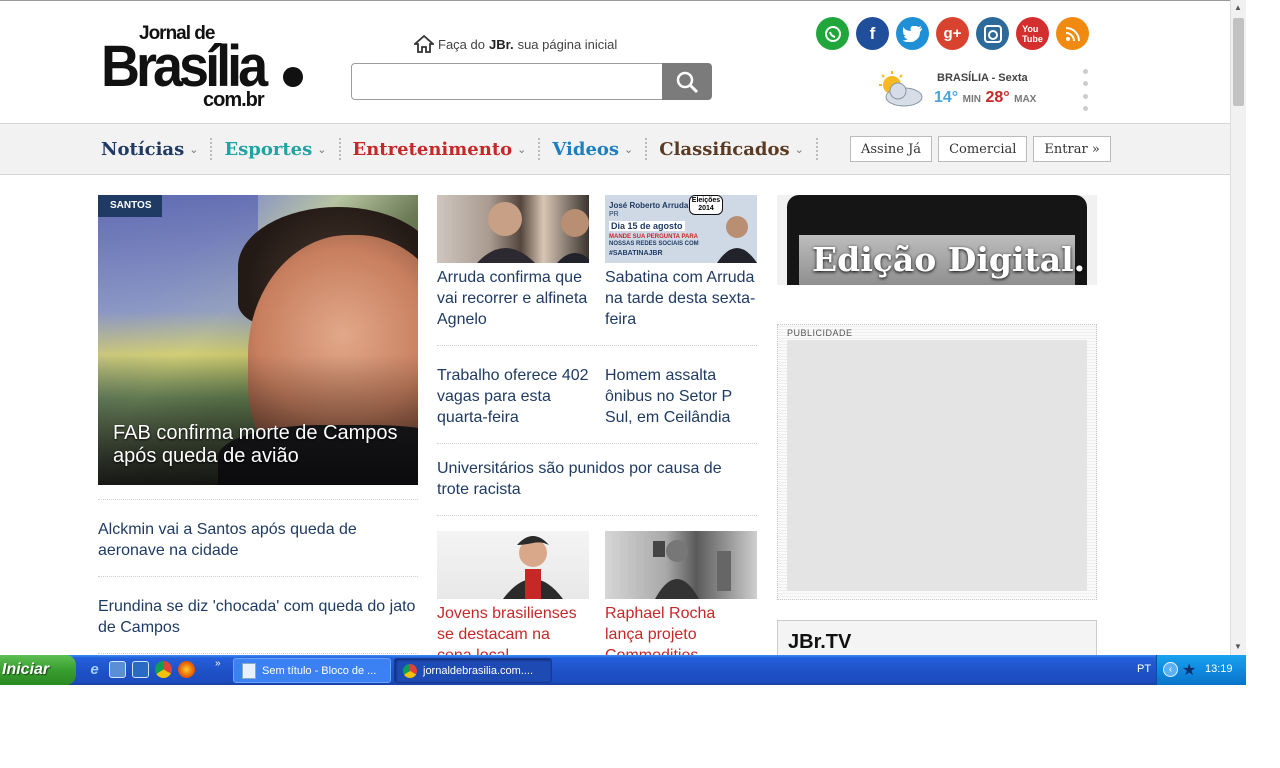 The height and width of the screenshot is (768, 1280). Describe the element at coordinates (654, 237) in the screenshot. I see `thumb-line2: MANDE SUA PERGUNTA PARA` at that location.